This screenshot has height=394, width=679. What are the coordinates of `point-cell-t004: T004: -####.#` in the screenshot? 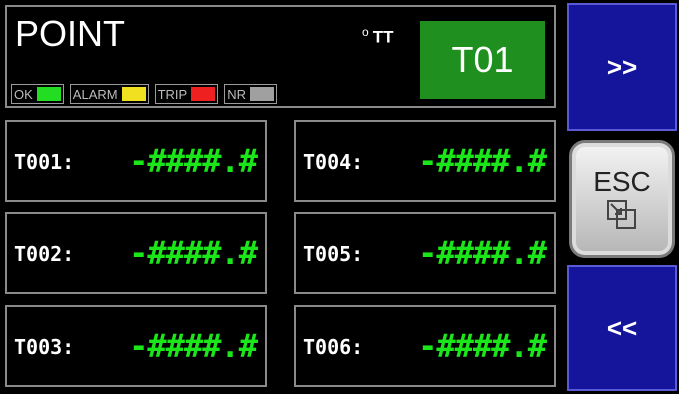 It's located at (425, 161).